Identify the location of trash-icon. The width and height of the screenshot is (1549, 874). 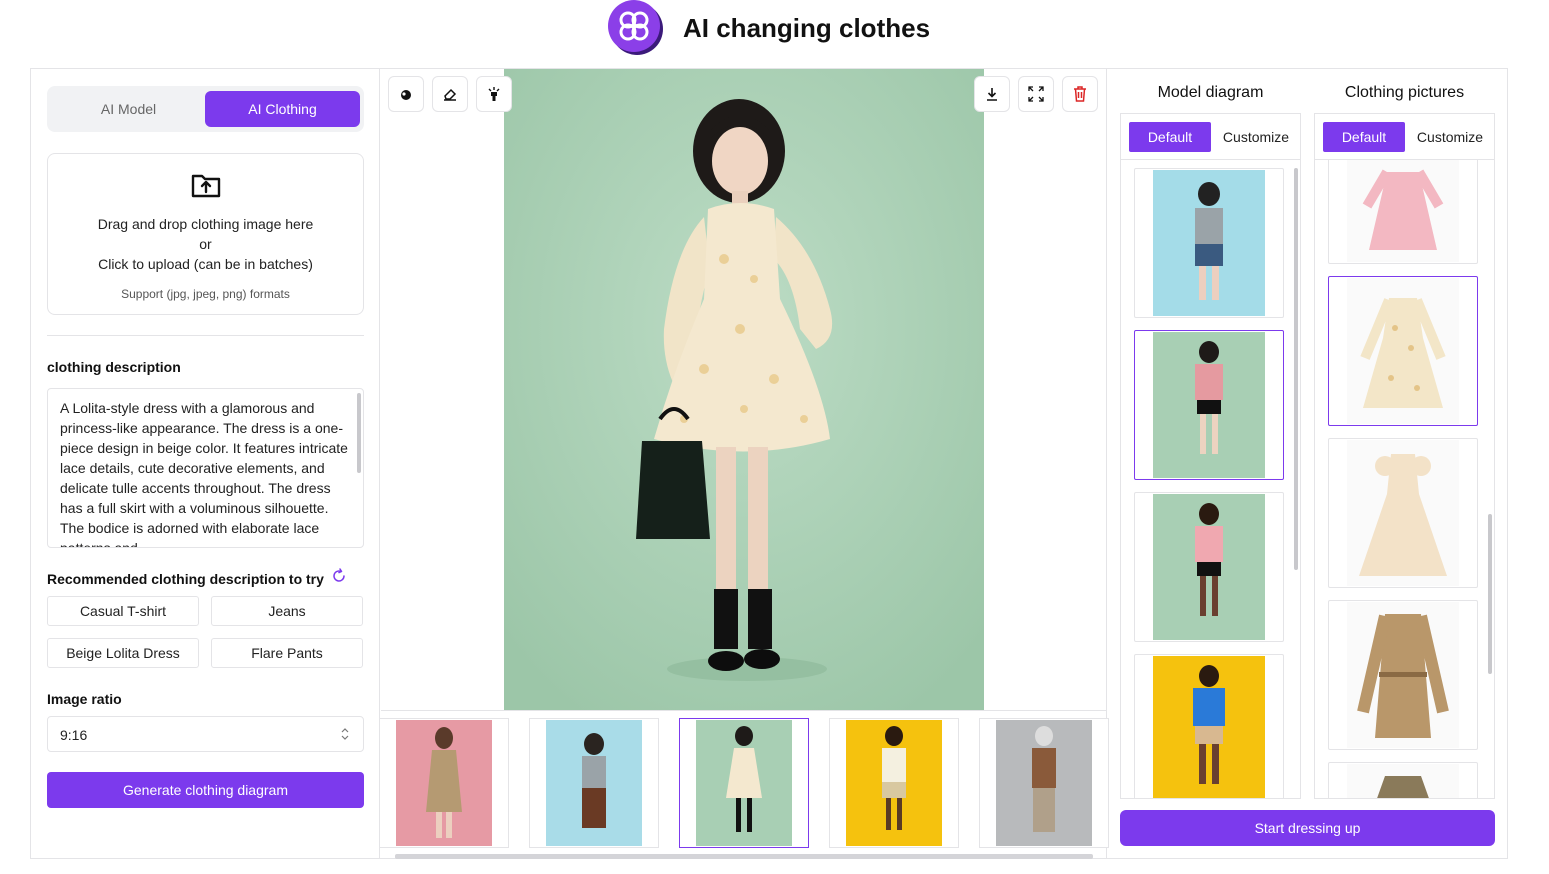
(1080, 94).